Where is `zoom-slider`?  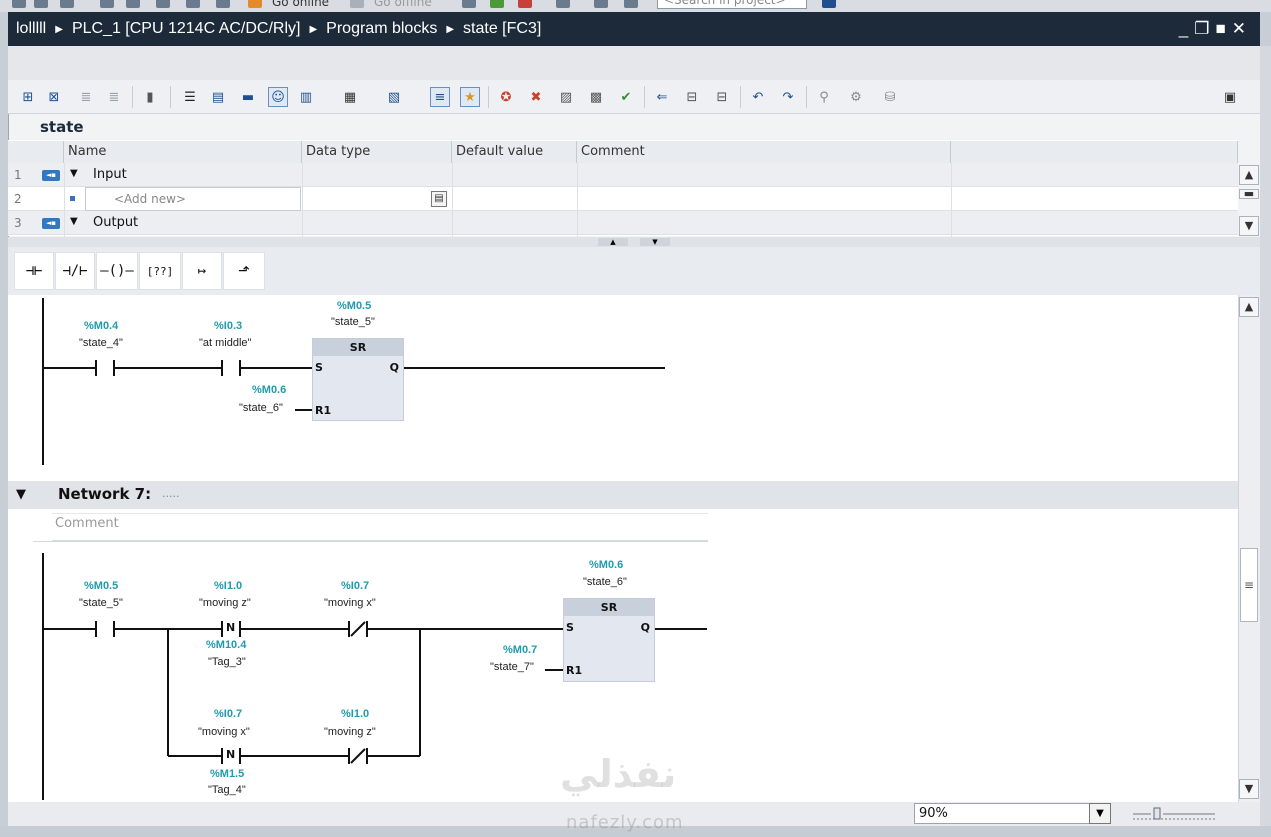 zoom-slider is located at coordinates (1174, 814).